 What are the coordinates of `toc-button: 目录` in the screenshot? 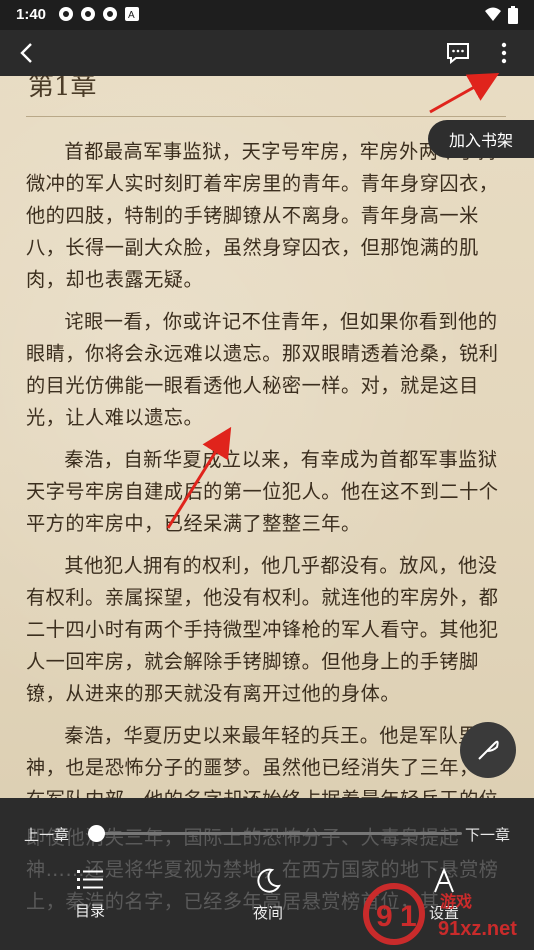 It's located at (90, 903).